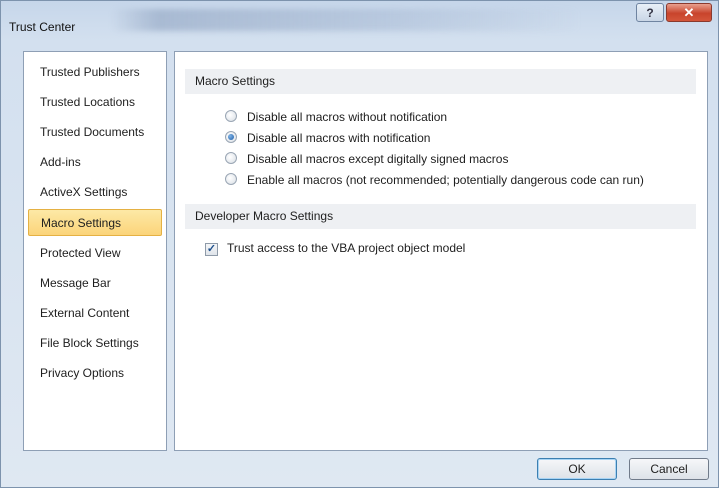 The height and width of the screenshot is (488, 719). I want to click on nav-item-privacy-options: Privacy Options, so click(95, 373).